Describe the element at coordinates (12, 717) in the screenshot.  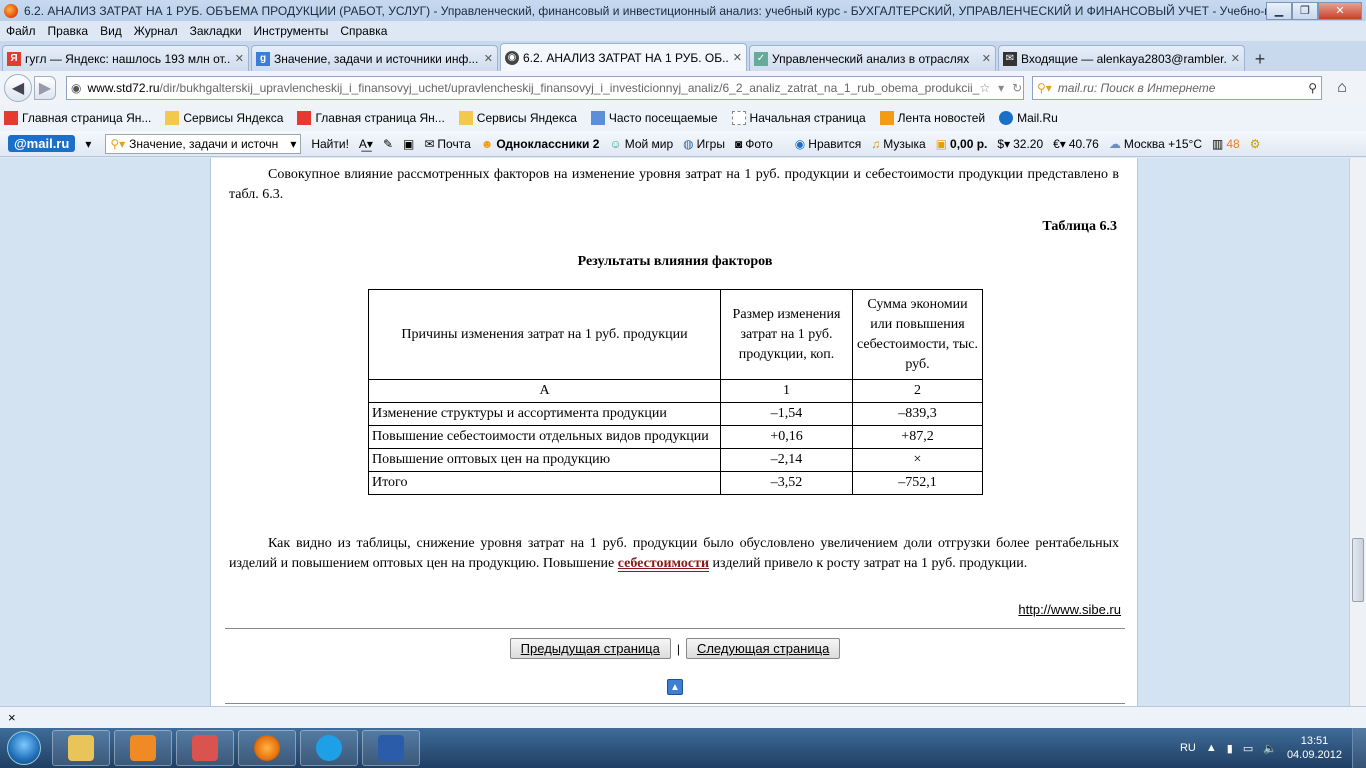
I see `close-findbar-icon: ×` at that location.